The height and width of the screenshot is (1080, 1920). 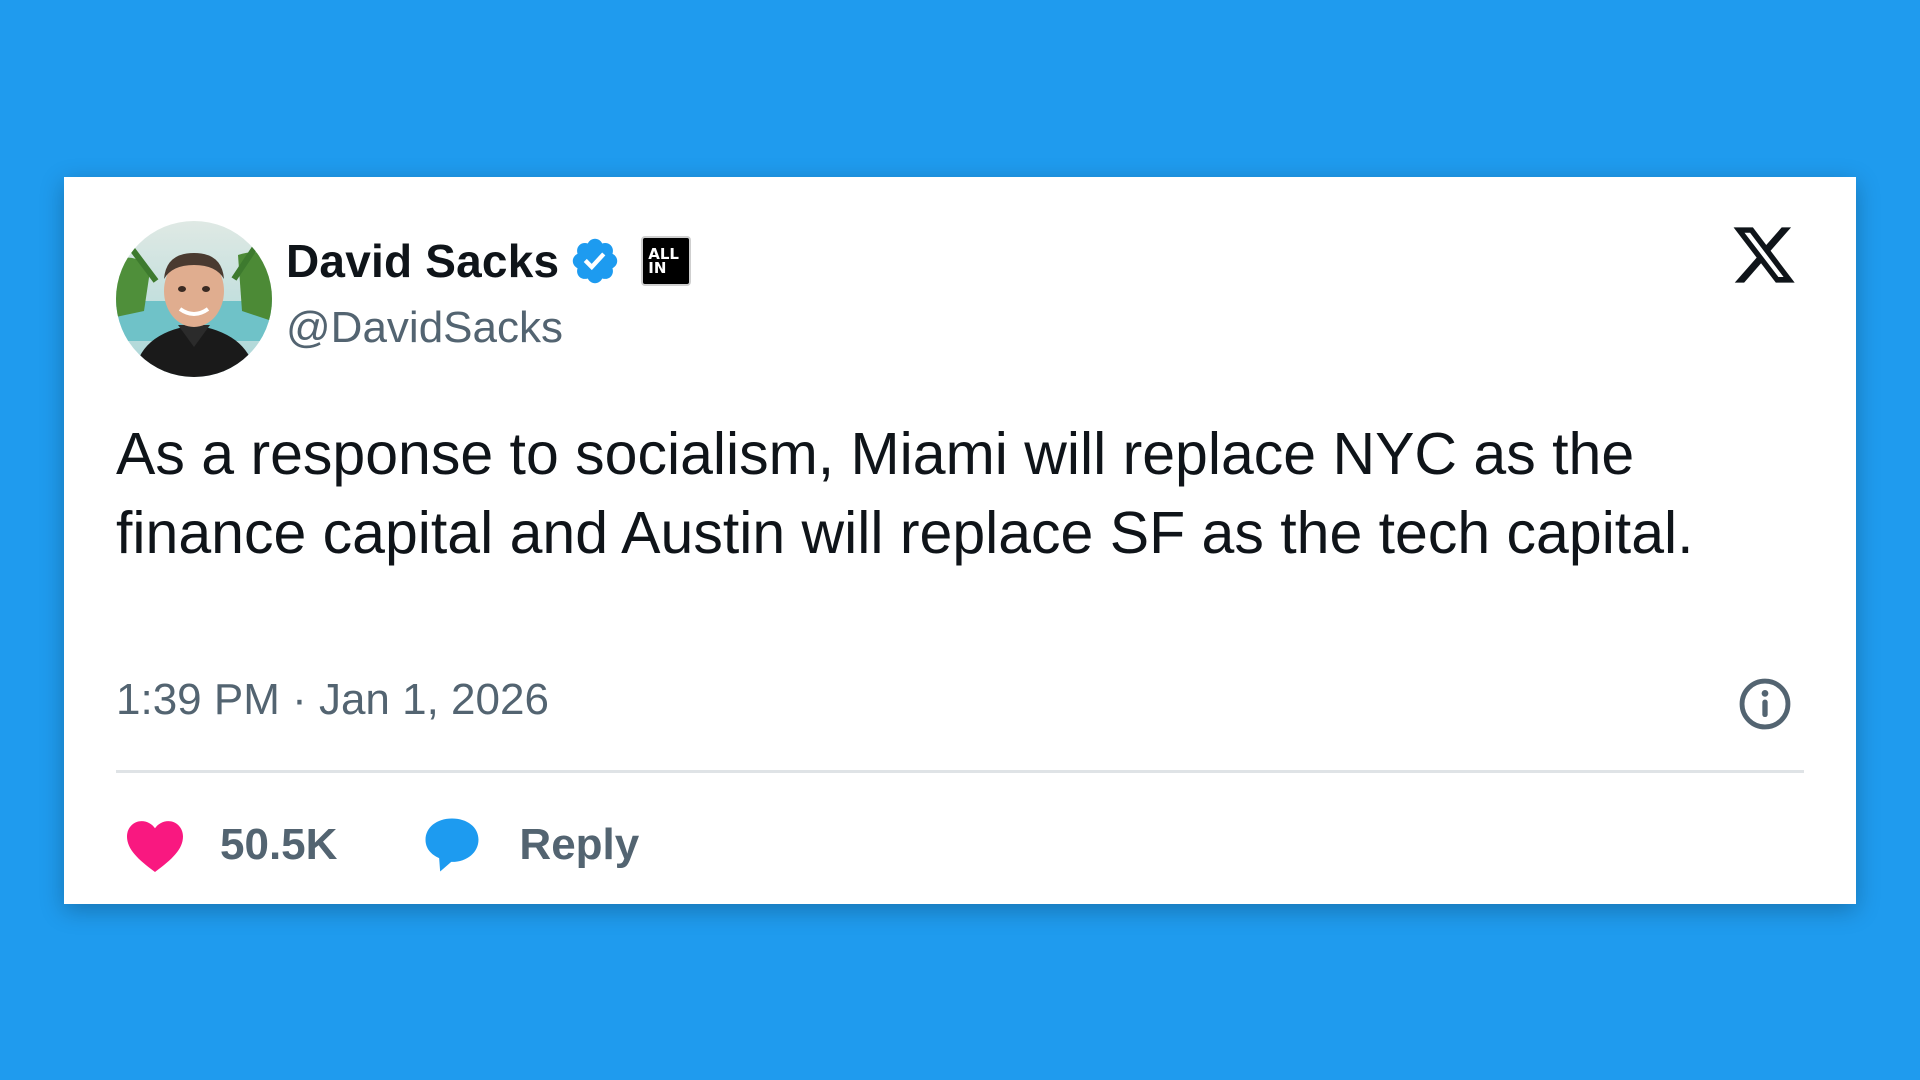 What do you see at coordinates (960, 771) in the screenshot?
I see `divider` at bounding box center [960, 771].